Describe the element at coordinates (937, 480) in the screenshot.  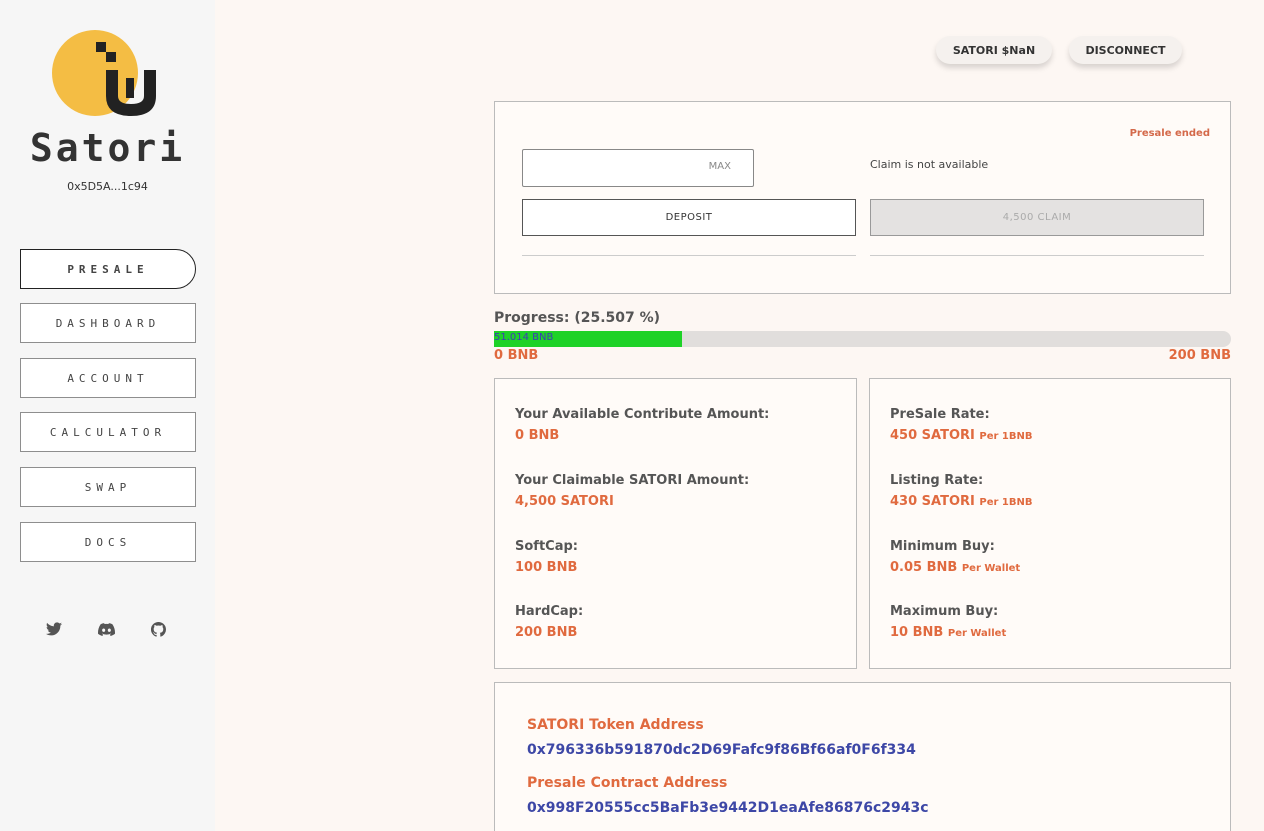
I see `info-label: Listing Rate:` at that location.